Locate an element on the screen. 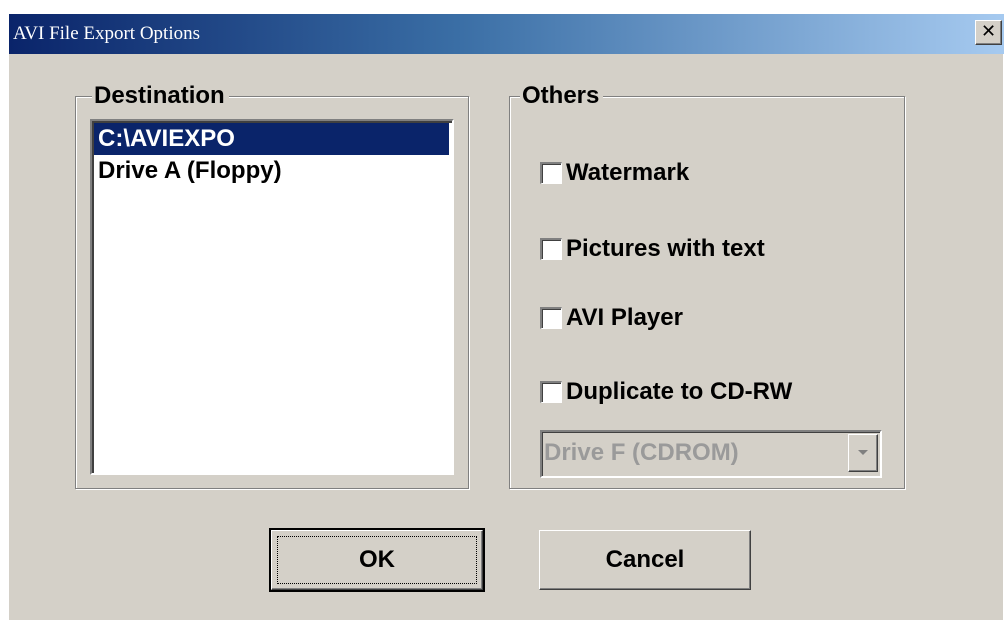 The image size is (1005, 620). pictures-with-text-label: Pictures with text is located at coordinates (665, 249).